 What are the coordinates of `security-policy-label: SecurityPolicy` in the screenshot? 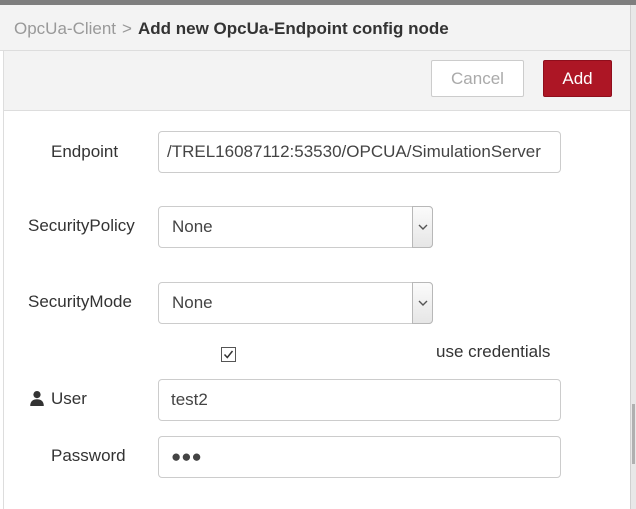 It's located at (81, 225).